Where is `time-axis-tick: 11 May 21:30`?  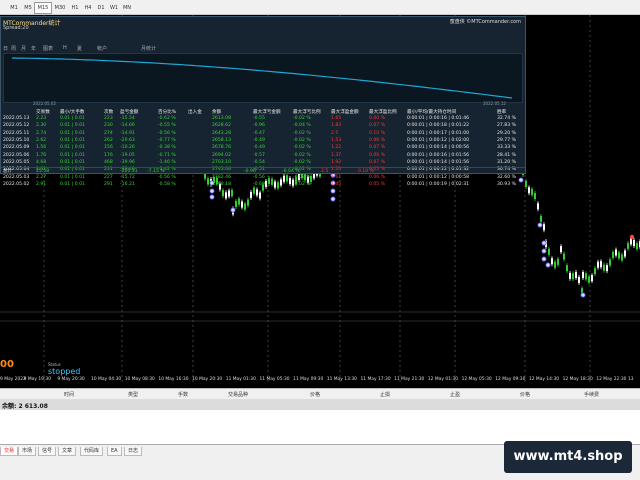
time-axis-tick: 11 May 21:30 is located at coordinates (409, 379).